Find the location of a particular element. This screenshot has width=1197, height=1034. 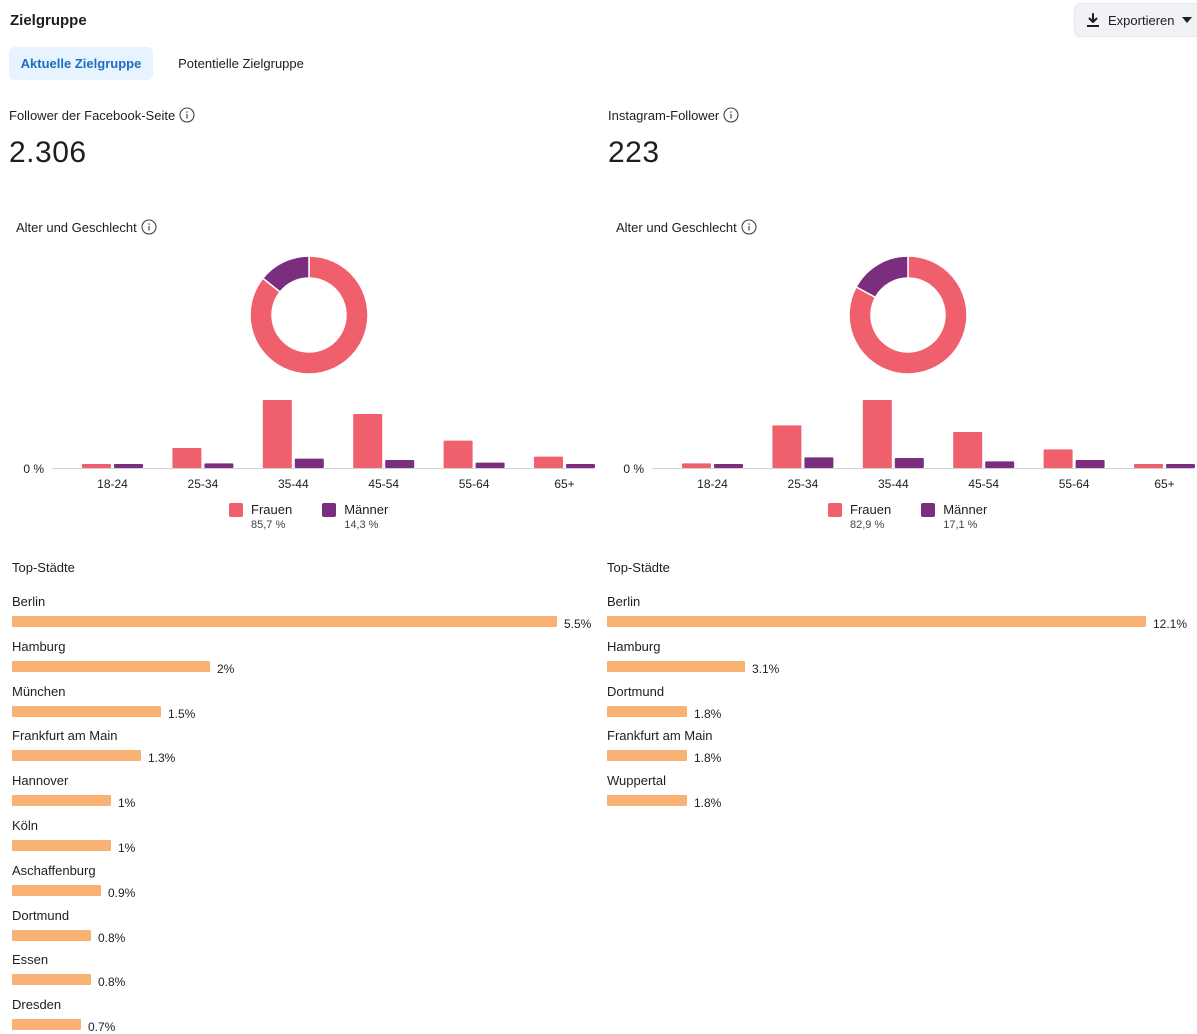

top-cities-title: Top-Städte is located at coordinates (638, 567).